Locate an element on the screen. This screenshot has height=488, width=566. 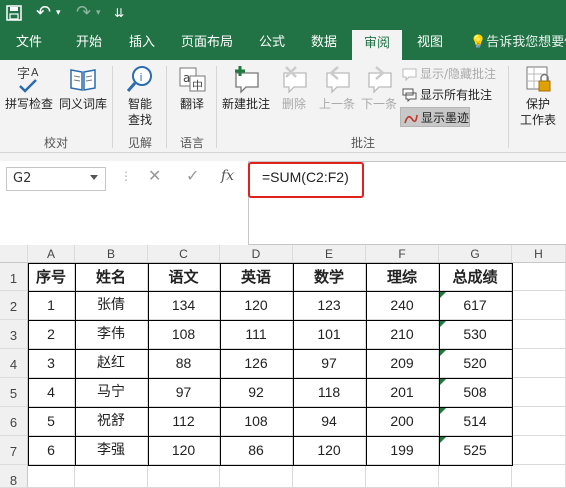
table-cell: 101 is located at coordinates (329, 334).